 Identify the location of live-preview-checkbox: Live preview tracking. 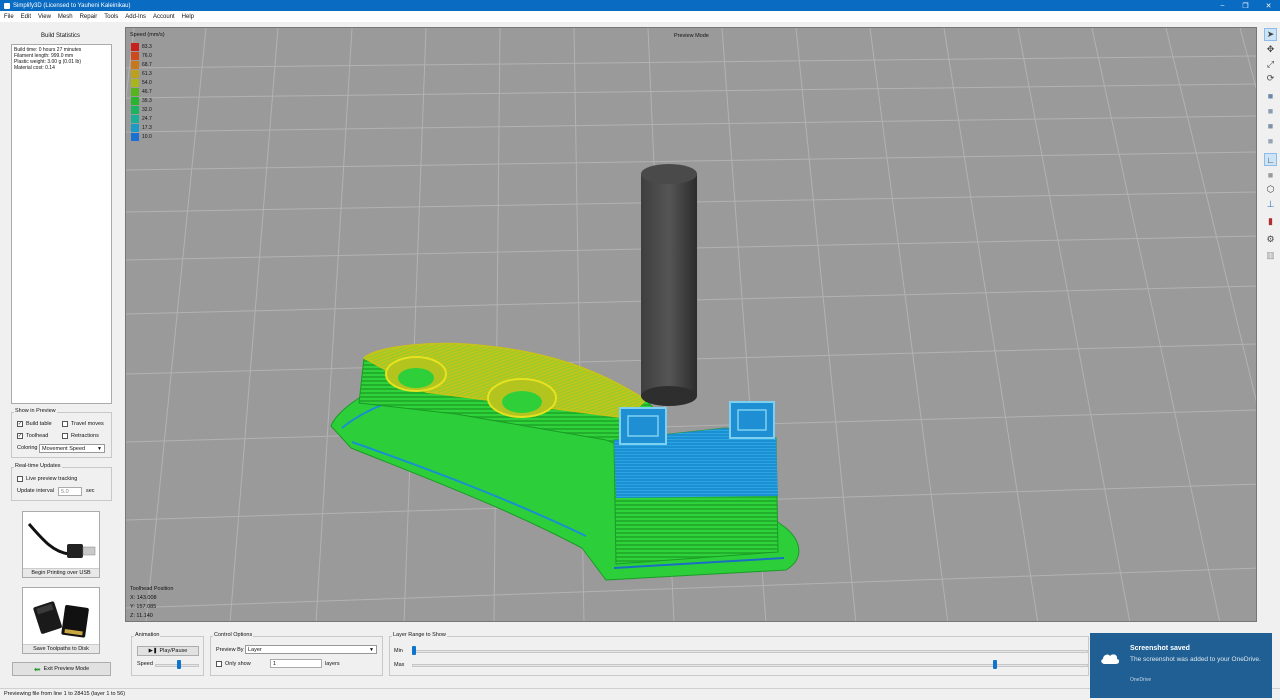
(47, 479).